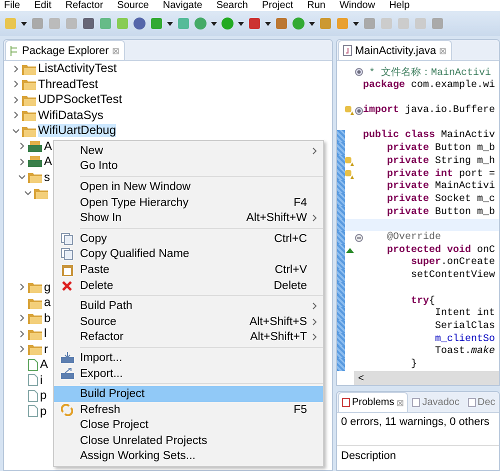 Image resolution: width=500 pixels, height=471 pixels. Describe the element at coordinates (414, 364) in the screenshot. I see `code-line: }` at that location.